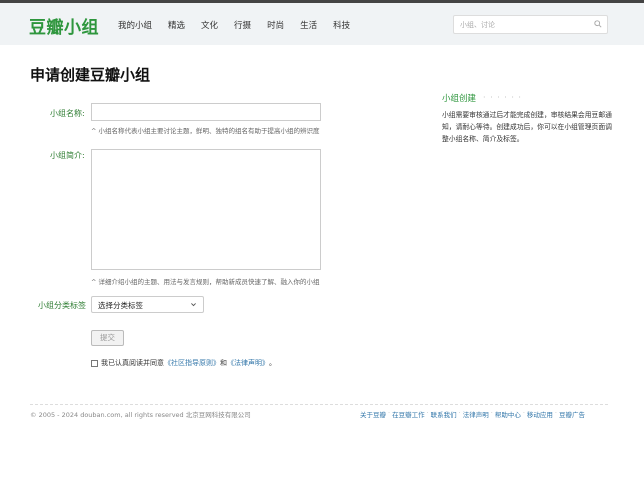 This screenshot has width=644, height=500. What do you see at coordinates (373, 414) in the screenshot?
I see `footer-link-about: 关于豆瓣` at bounding box center [373, 414].